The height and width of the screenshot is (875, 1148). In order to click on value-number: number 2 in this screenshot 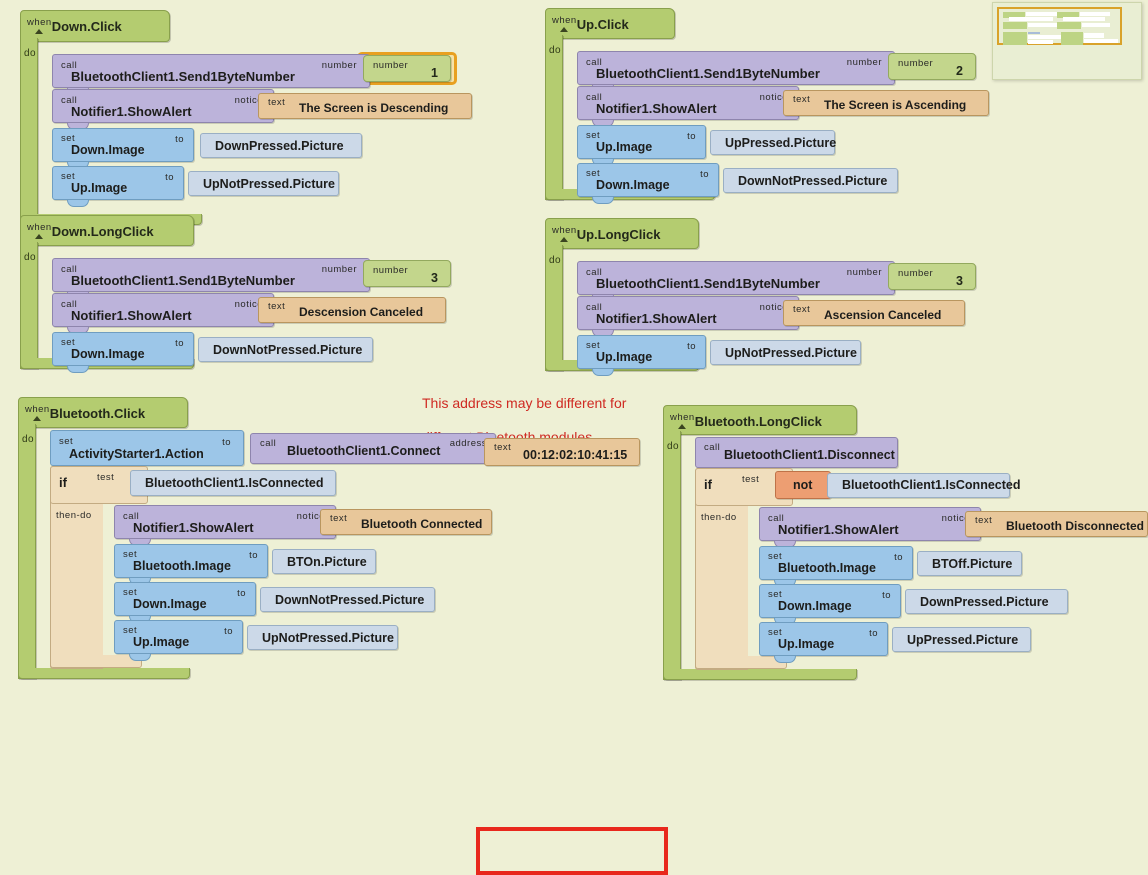, I will do `click(932, 66)`.